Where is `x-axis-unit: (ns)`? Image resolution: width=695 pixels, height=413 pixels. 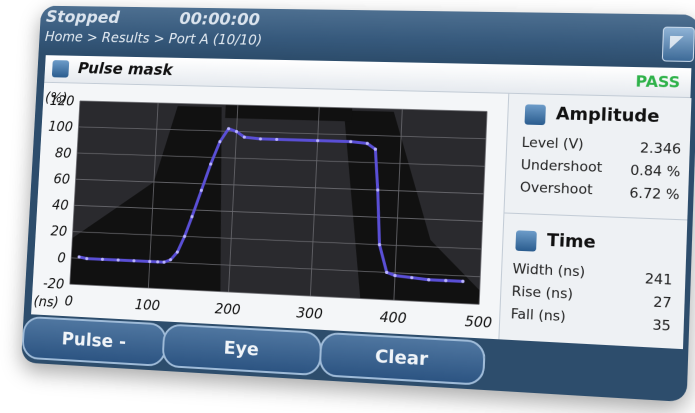
x-axis-unit: (ns) is located at coordinates (46, 302).